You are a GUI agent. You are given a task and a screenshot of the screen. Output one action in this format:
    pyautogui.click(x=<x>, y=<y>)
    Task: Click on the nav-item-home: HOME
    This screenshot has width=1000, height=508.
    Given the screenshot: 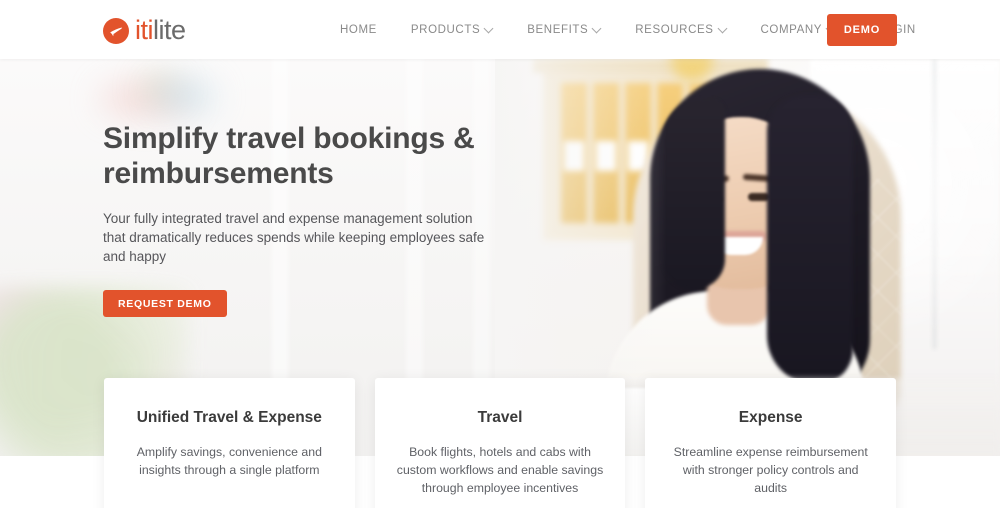 What is the action you would take?
    pyautogui.click(x=358, y=30)
    